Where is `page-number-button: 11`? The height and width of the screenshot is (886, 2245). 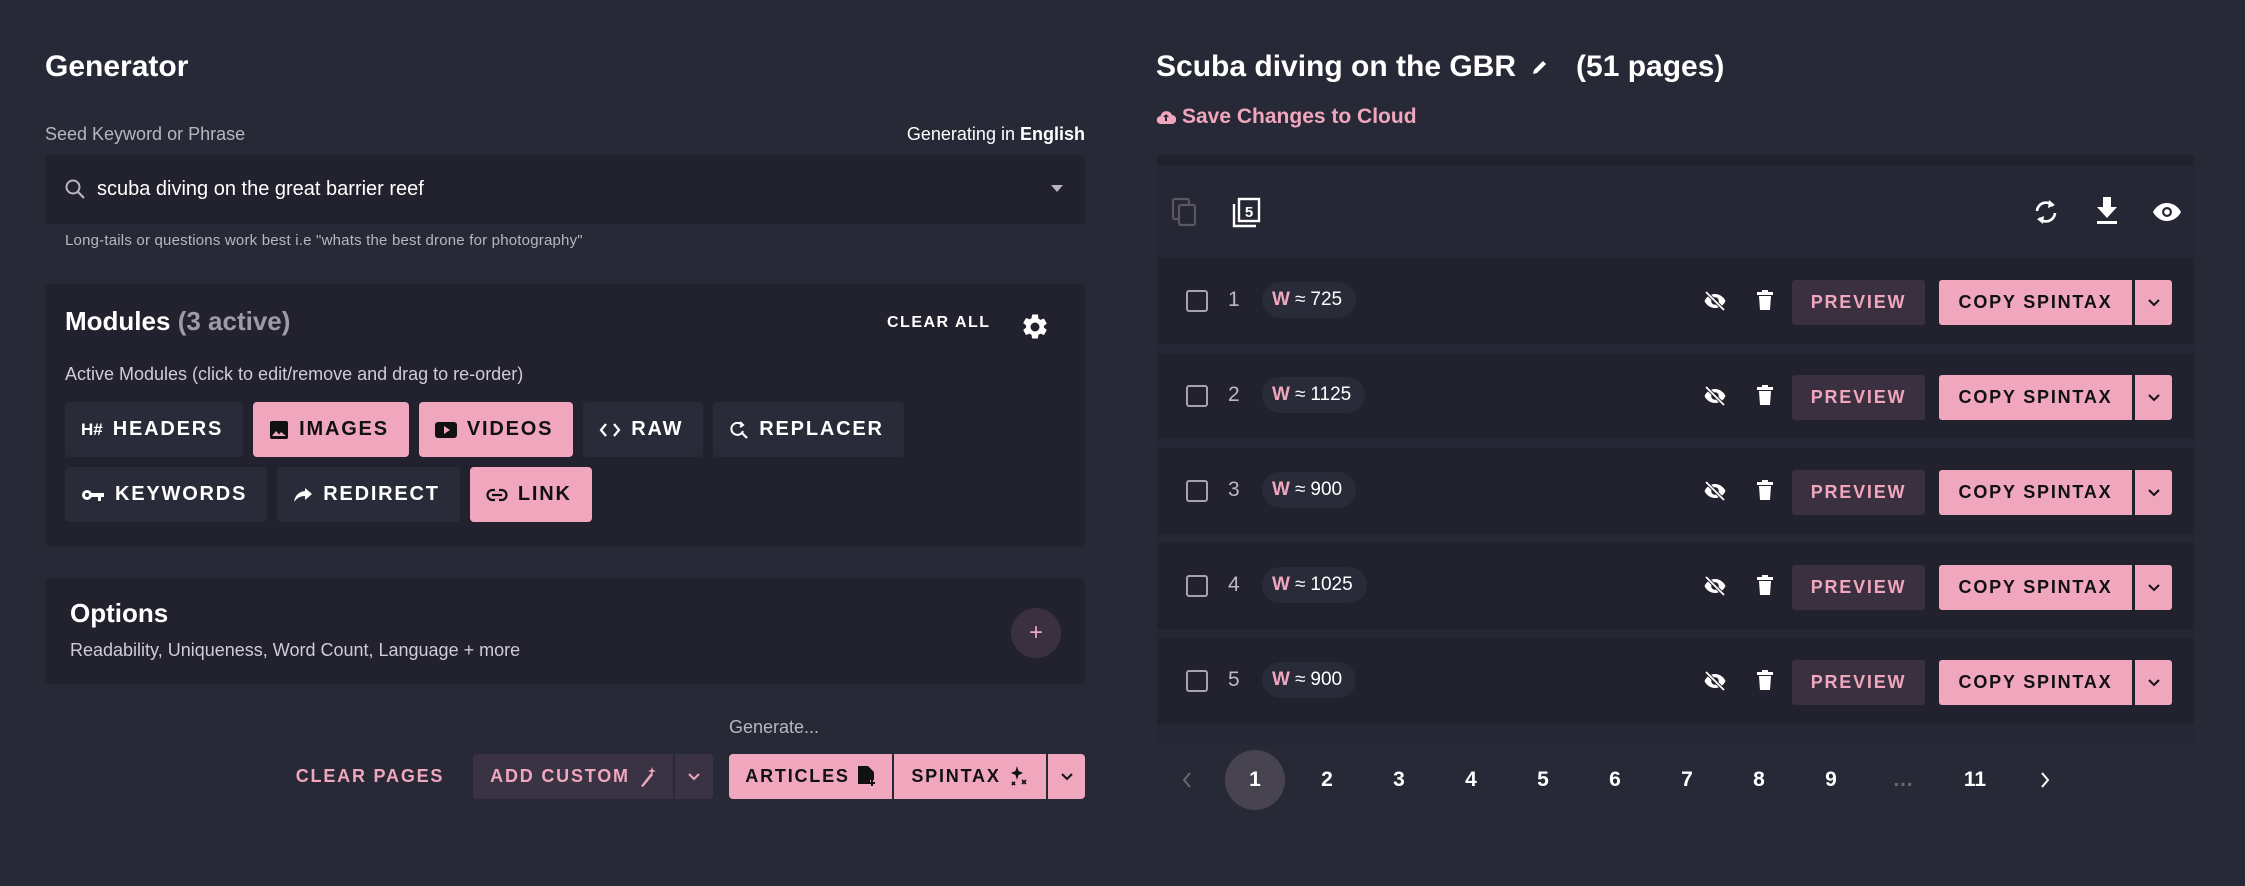 page-number-button: 11 is located at coordinates (1975, 780).